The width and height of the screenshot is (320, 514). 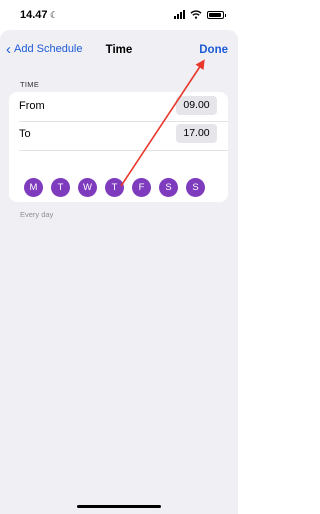 What do you see at coordinates (195, 187) in the screenshot?
I see `day-sunday: S` at bounding box center [195, 187].